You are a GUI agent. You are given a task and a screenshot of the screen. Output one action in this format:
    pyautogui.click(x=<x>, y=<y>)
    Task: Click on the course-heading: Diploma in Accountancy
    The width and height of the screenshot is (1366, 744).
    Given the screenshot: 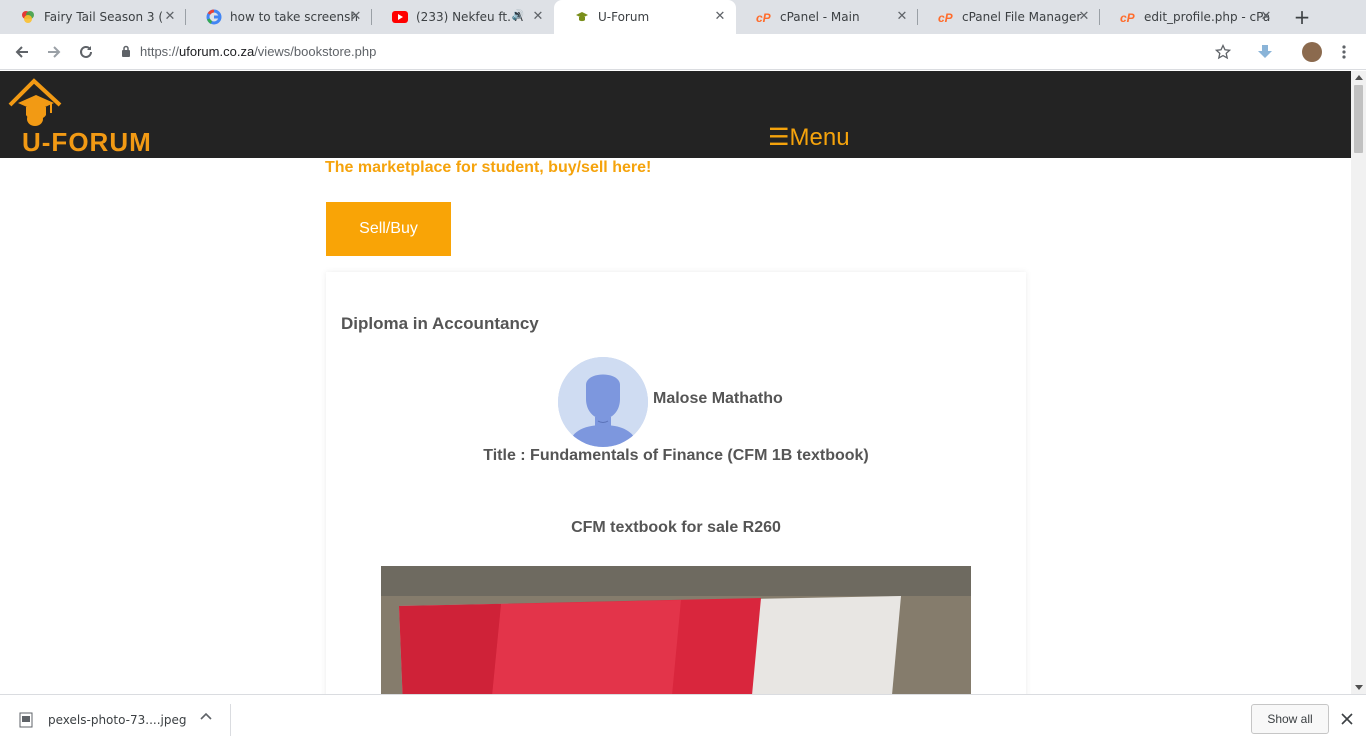 What is the action you would take?
    pyautogui.click(x=440, y=323)
    